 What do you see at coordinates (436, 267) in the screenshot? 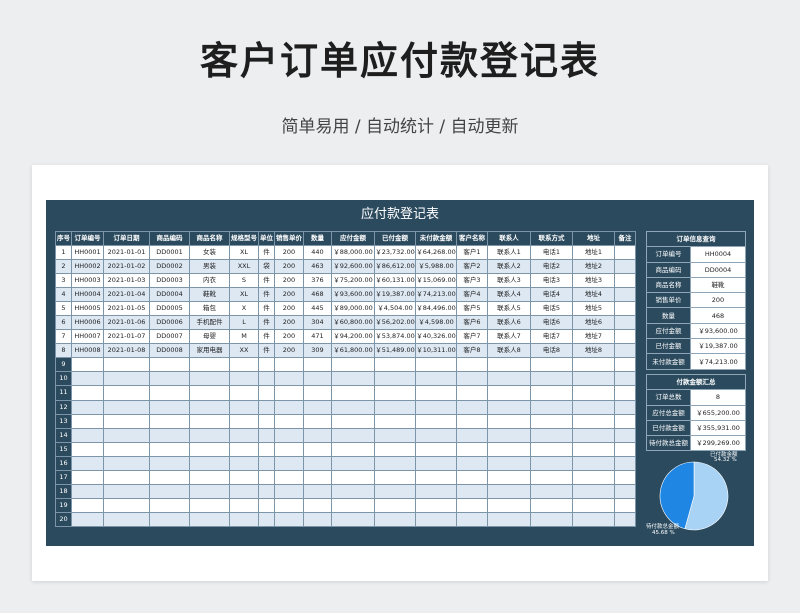
I see `table-cell: ￥5,988.00` at bounding box center [436, 267].